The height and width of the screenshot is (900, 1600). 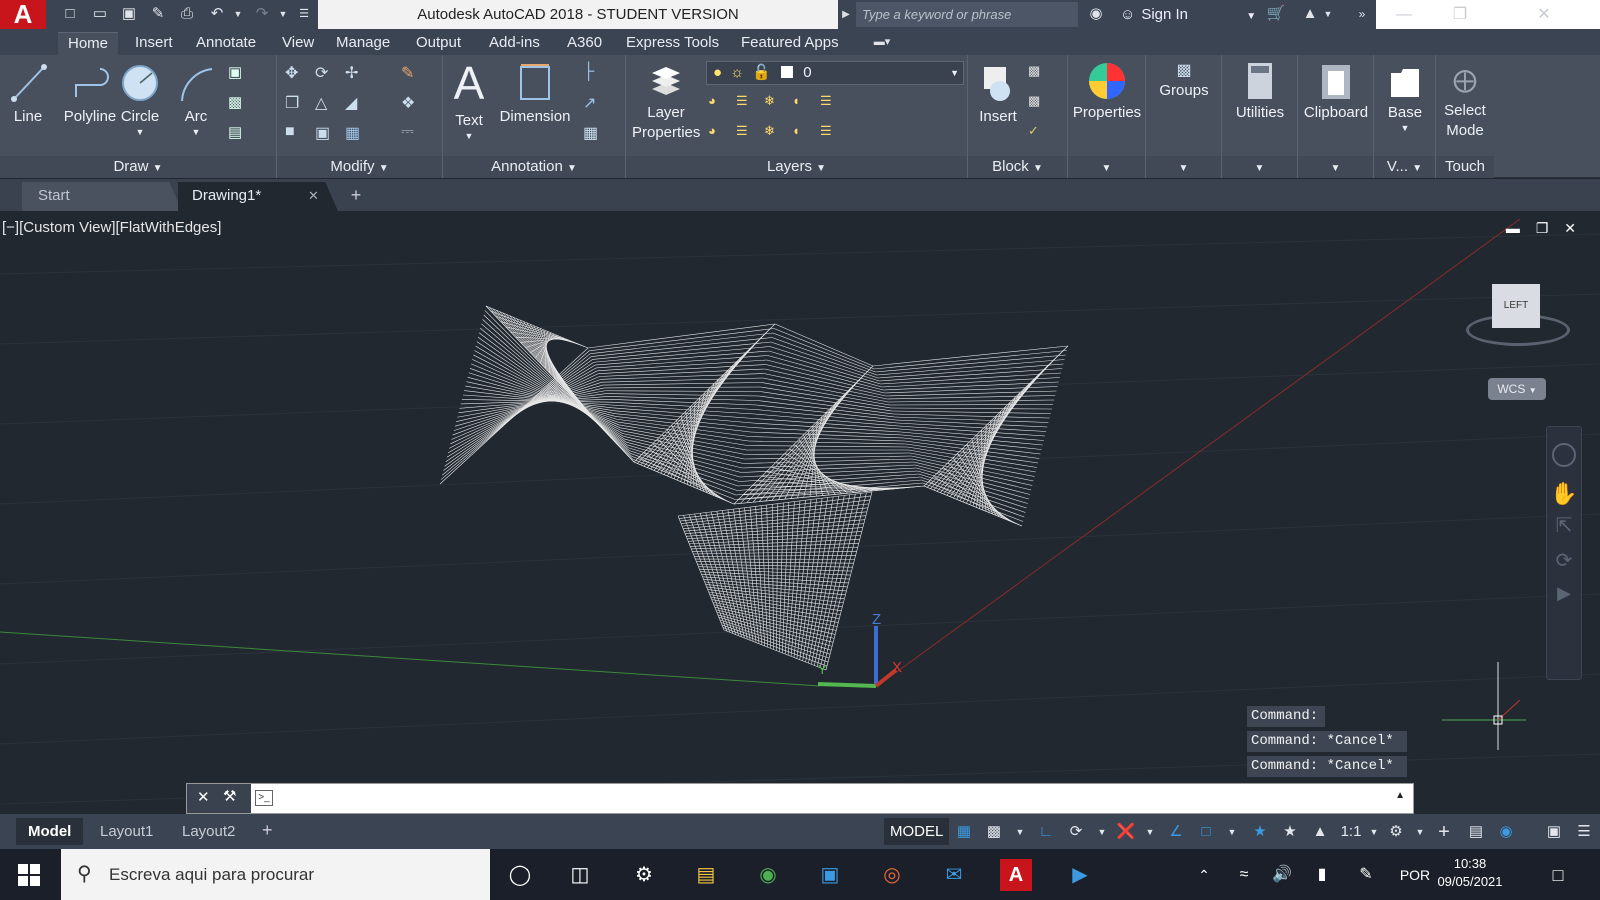 I want to click on annotation-scale-value: 1:1, so click(x=1351, y=832).